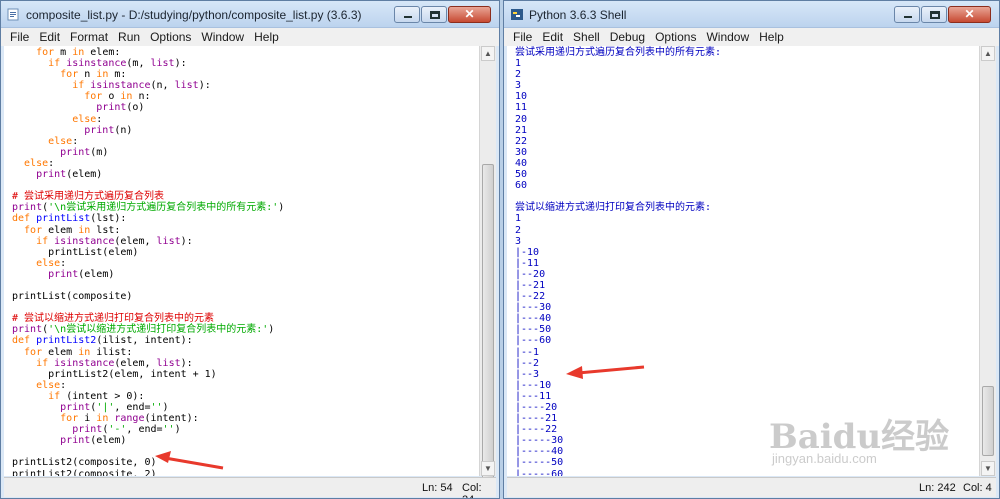 This screenshot has height=499, width=1000. I want to click on shell-output-line: |---10, so click(533, 385).